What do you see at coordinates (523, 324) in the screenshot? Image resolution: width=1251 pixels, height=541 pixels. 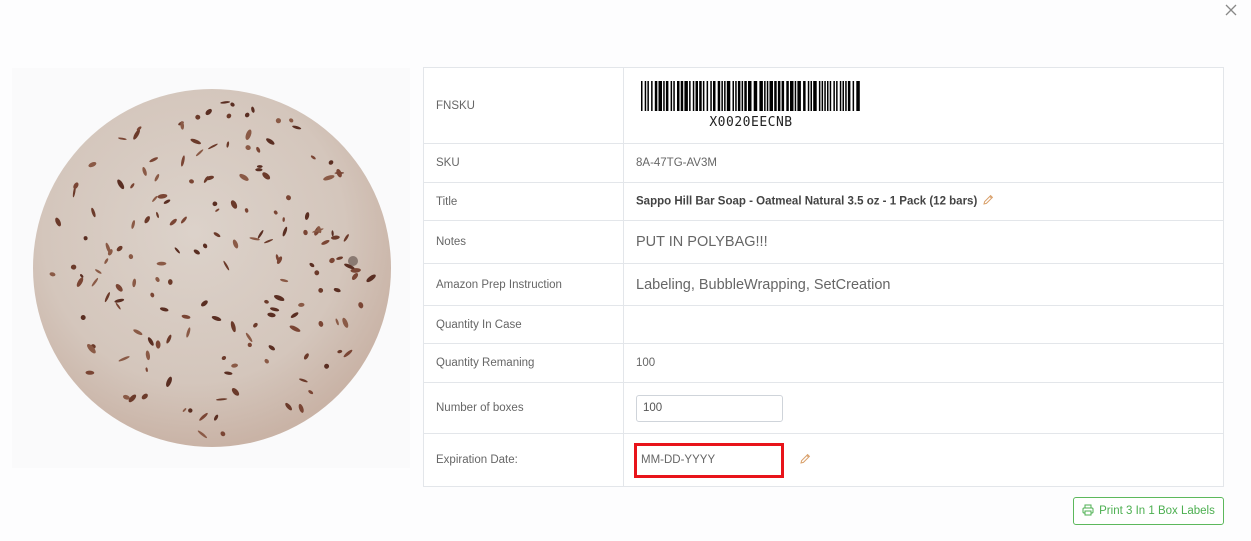 I see `qty-case-label: Quantity In Case` at bounding box center [523, 324].